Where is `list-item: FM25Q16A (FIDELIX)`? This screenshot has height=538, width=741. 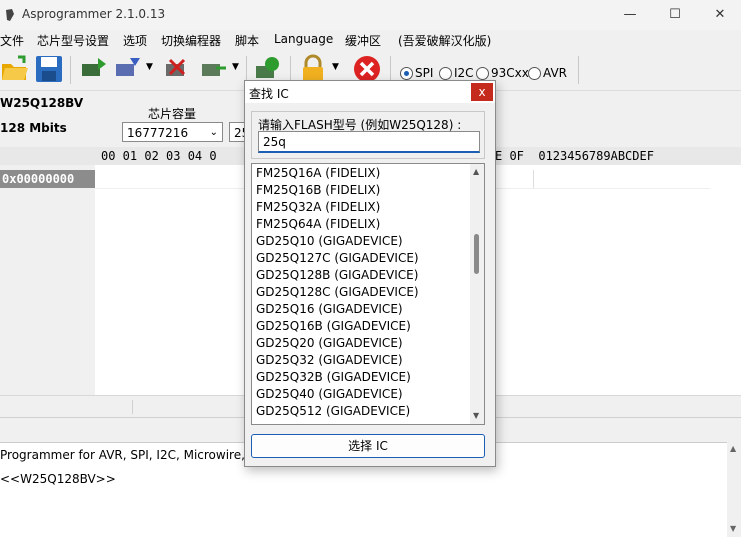
list-item: FM25Q16A (FIDELIX) is located at coordinates (318, 173).